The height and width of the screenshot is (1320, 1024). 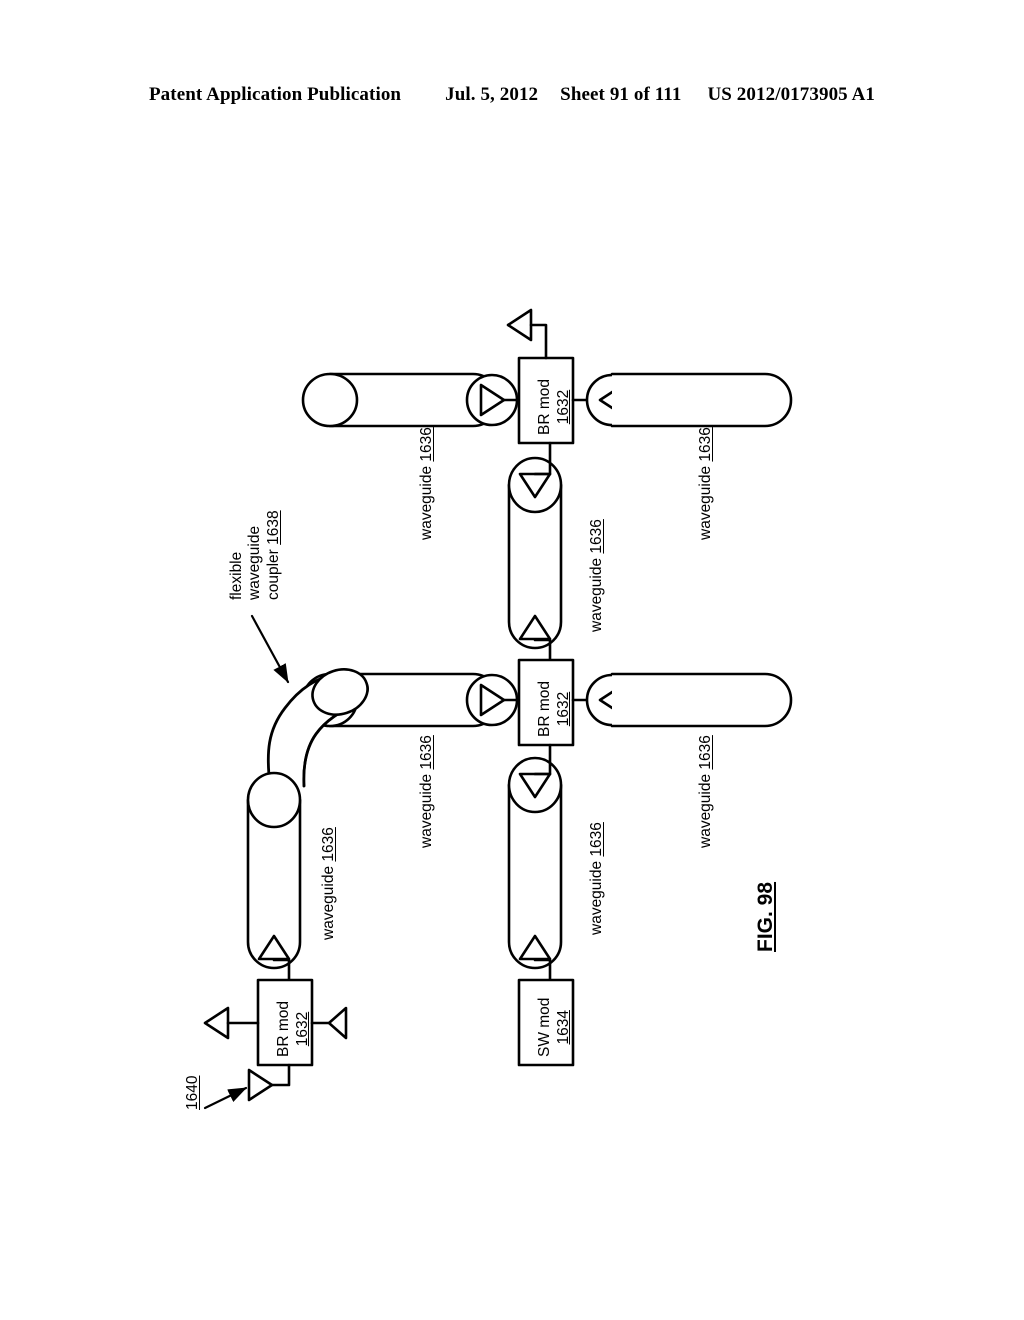 What do you see at coordinates (554, 407) in the screenshot?
I see `label-br-mod-top: BR mod 1632` at bounding box center [554, 407].